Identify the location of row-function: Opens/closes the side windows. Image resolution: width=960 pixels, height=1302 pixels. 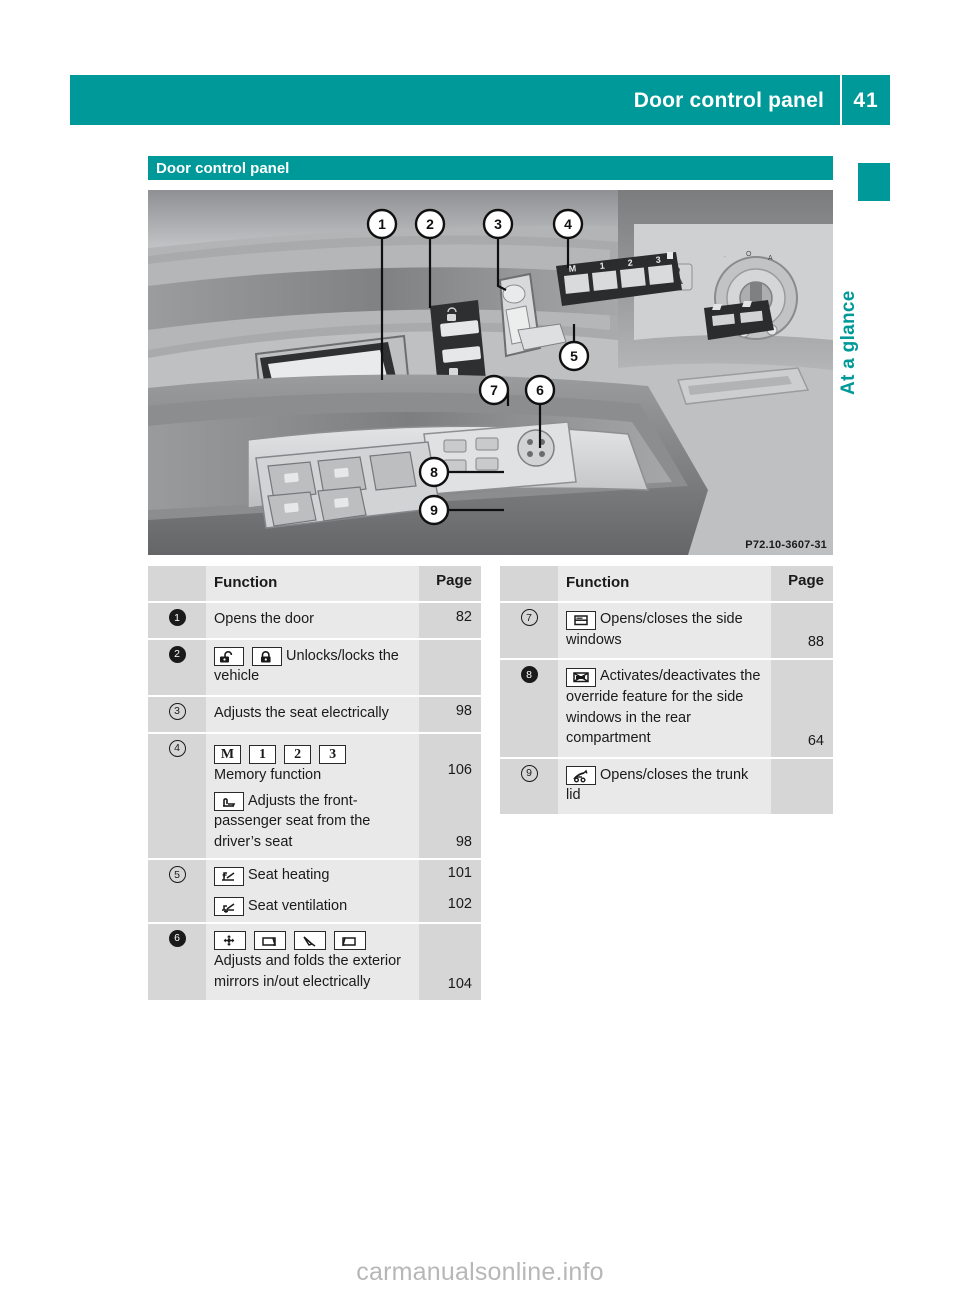
(664, 631).